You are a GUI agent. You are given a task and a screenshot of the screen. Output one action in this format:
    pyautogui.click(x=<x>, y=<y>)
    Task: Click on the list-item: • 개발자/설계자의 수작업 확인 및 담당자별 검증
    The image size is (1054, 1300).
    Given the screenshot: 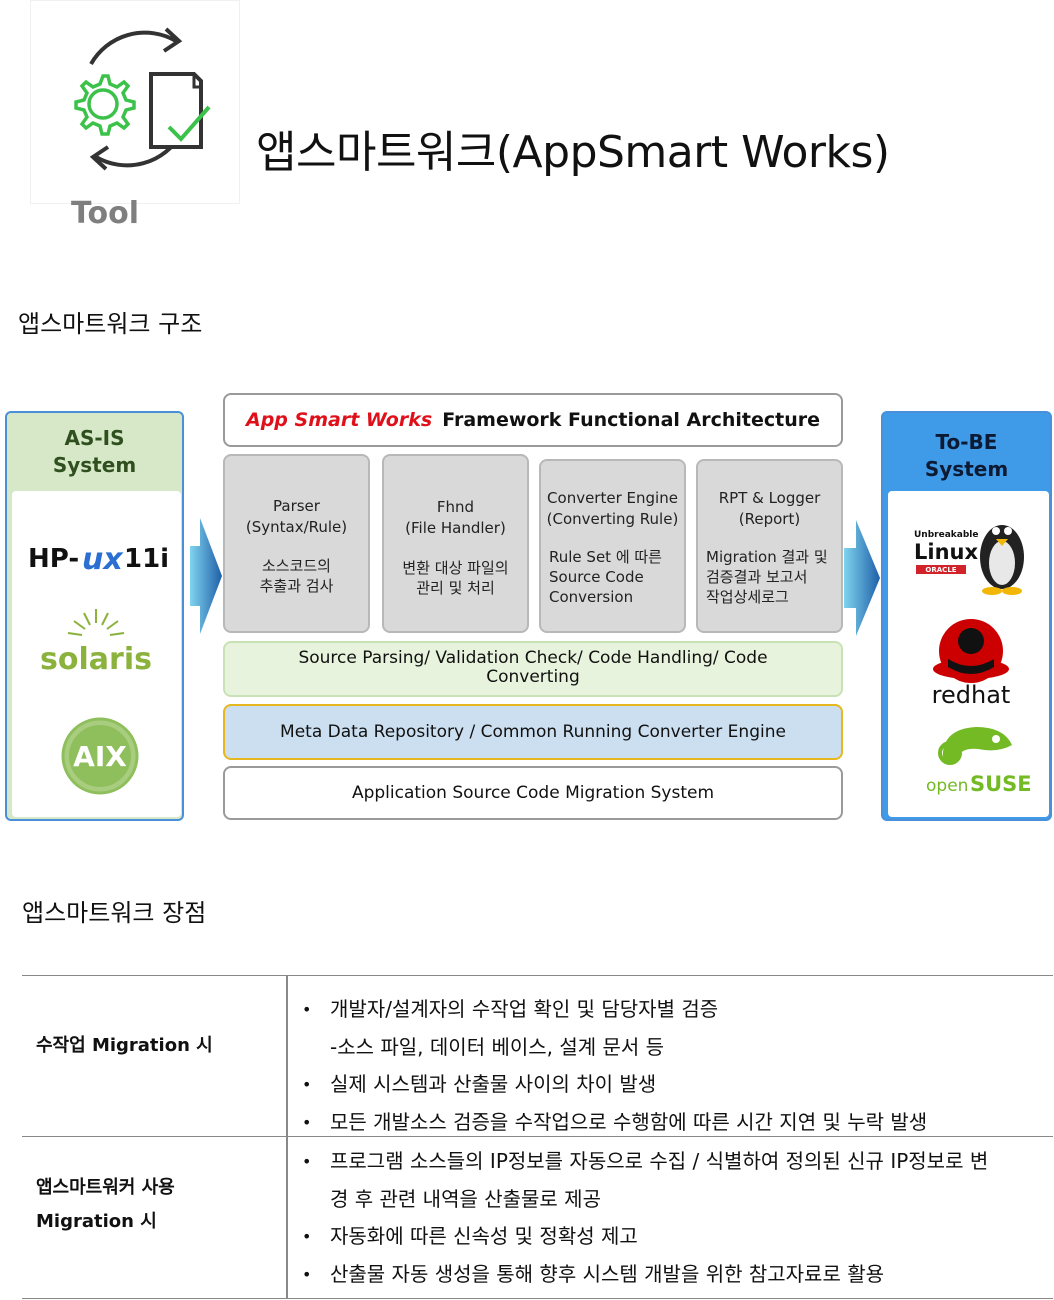 What is the action you would take?
    pyautogui.click(x=612, y=1010)
    